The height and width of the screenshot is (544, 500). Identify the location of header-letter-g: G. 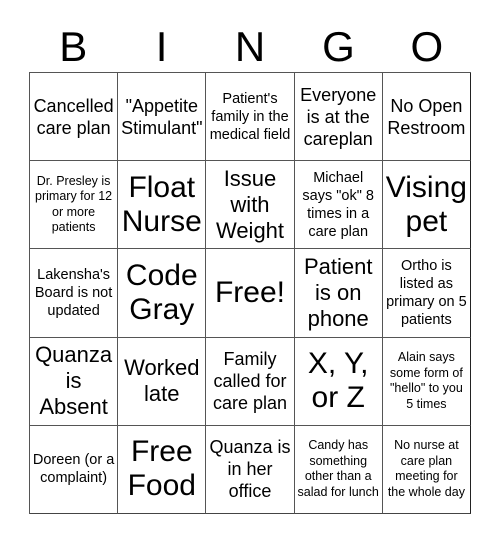
(338, 46).